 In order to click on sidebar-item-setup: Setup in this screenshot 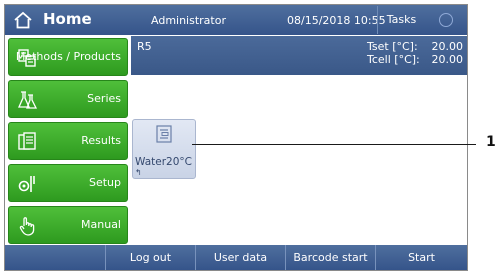, I will do `click(68, 183)`.